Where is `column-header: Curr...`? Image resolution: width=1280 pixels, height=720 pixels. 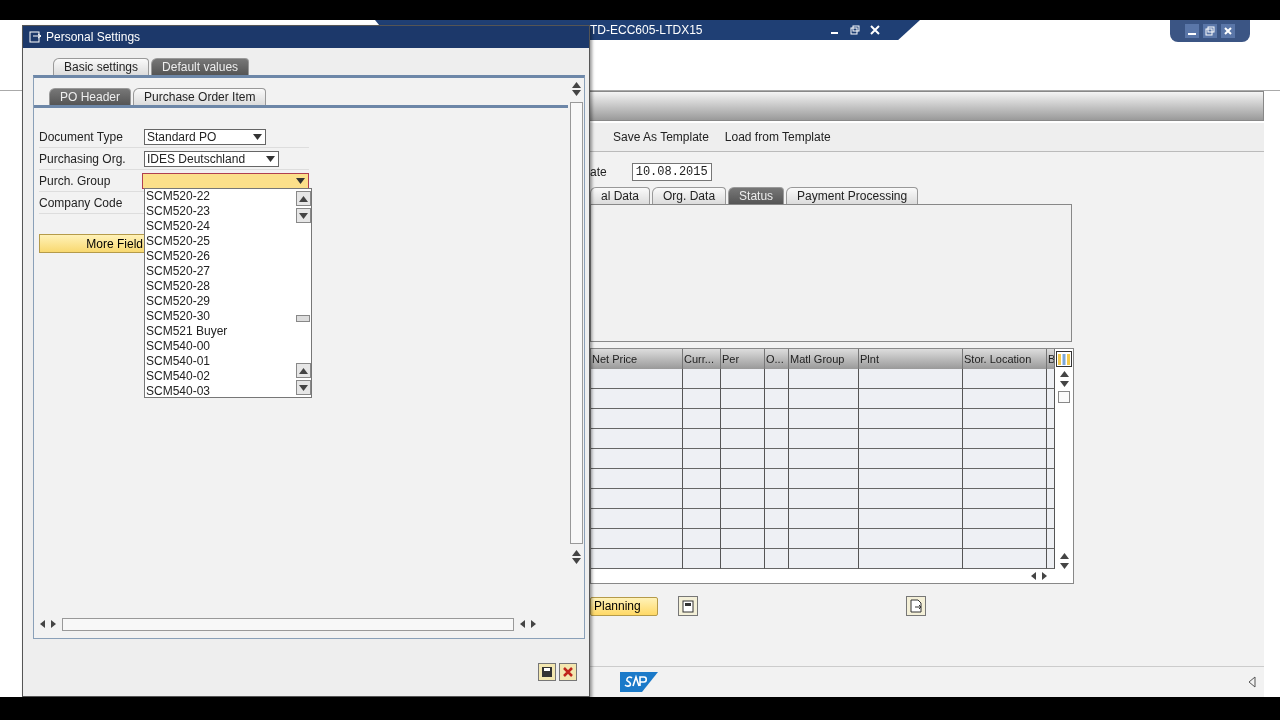 column-header: Curr... is located at coordinates (702, 359).